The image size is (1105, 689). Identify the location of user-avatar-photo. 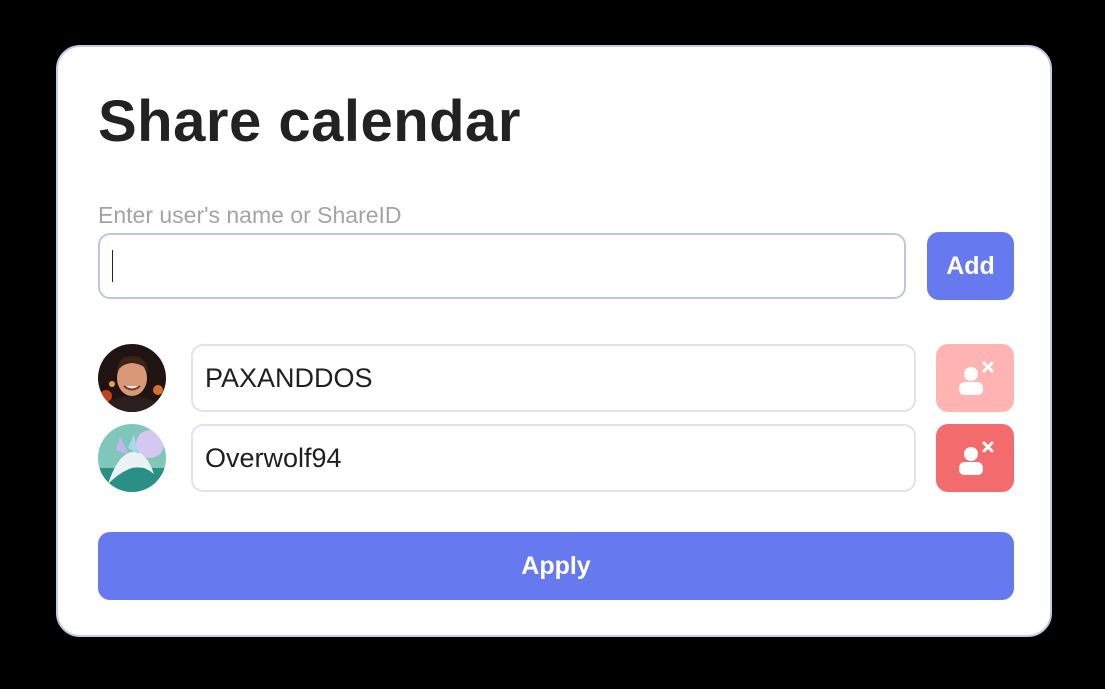
(132, 378).